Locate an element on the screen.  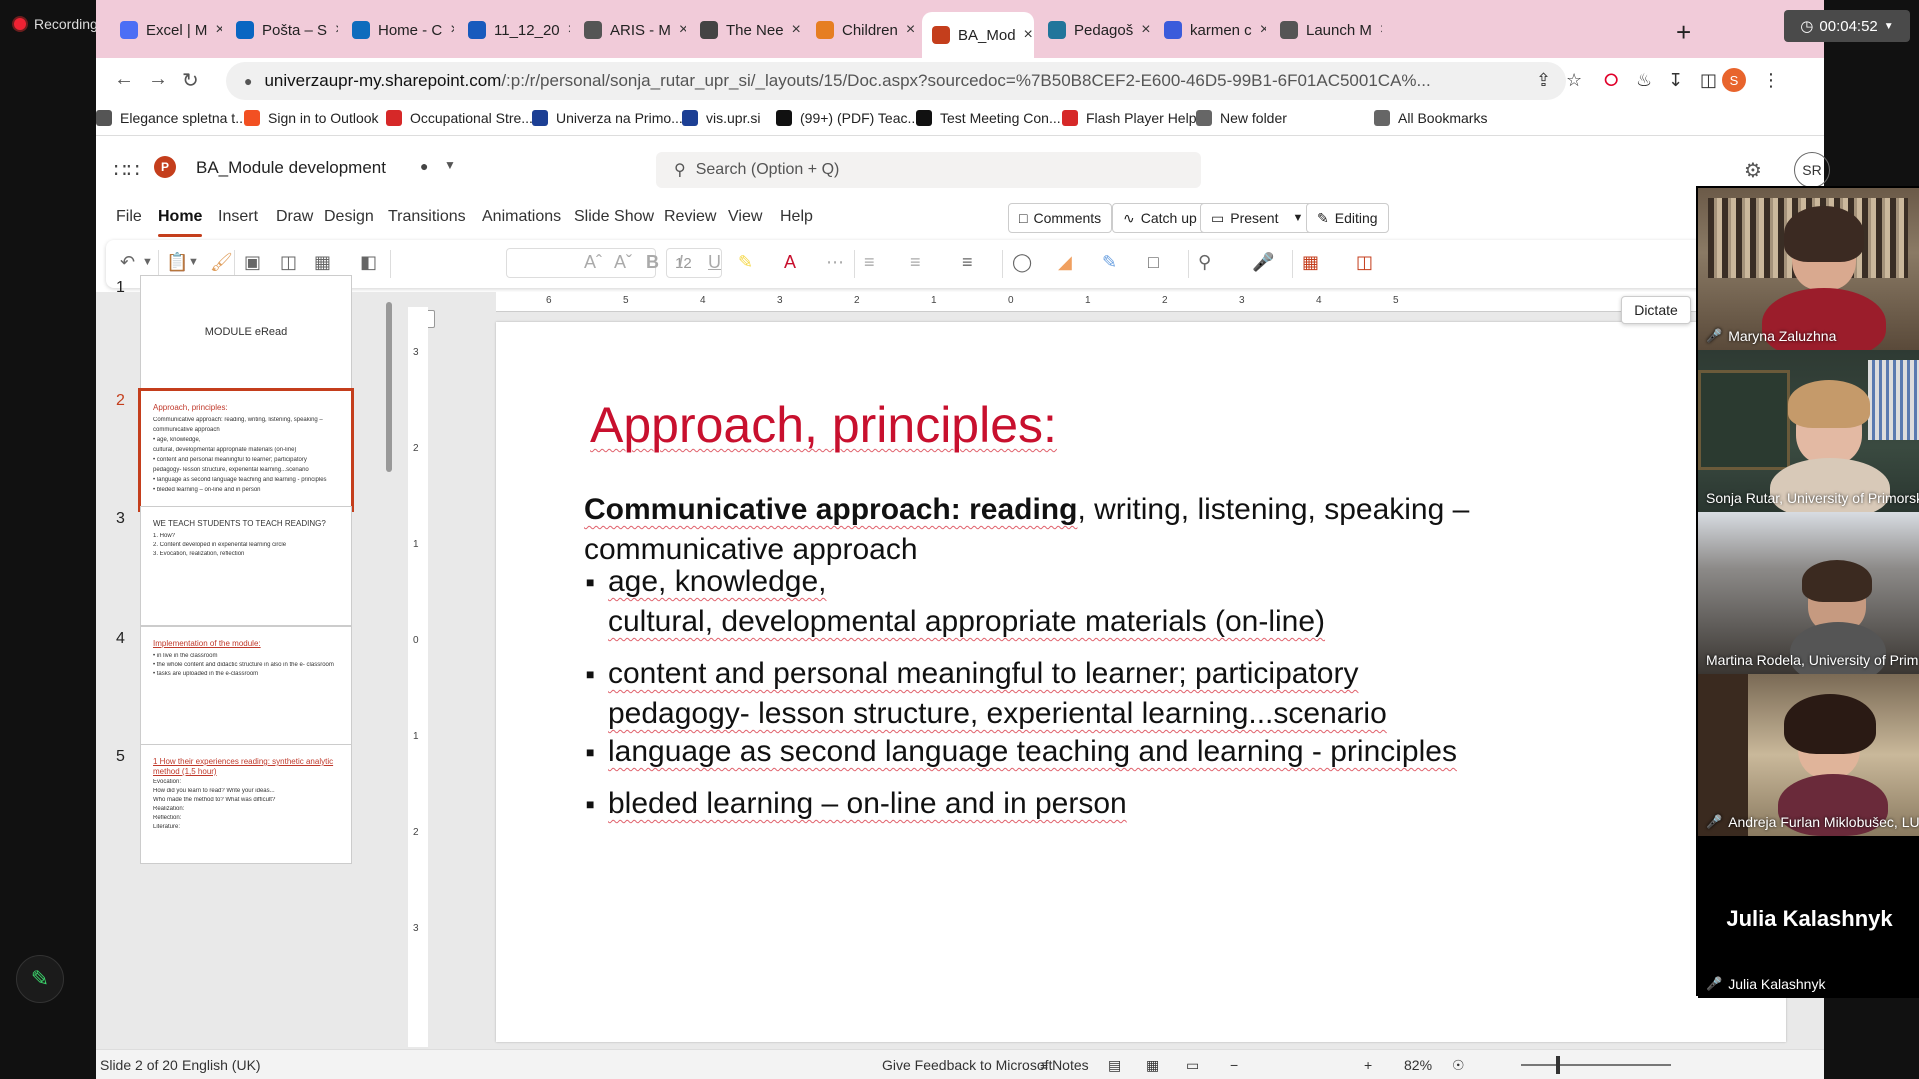
feedback-link: Give Feedback to Microsoft is located at coordinates (967, 1065).